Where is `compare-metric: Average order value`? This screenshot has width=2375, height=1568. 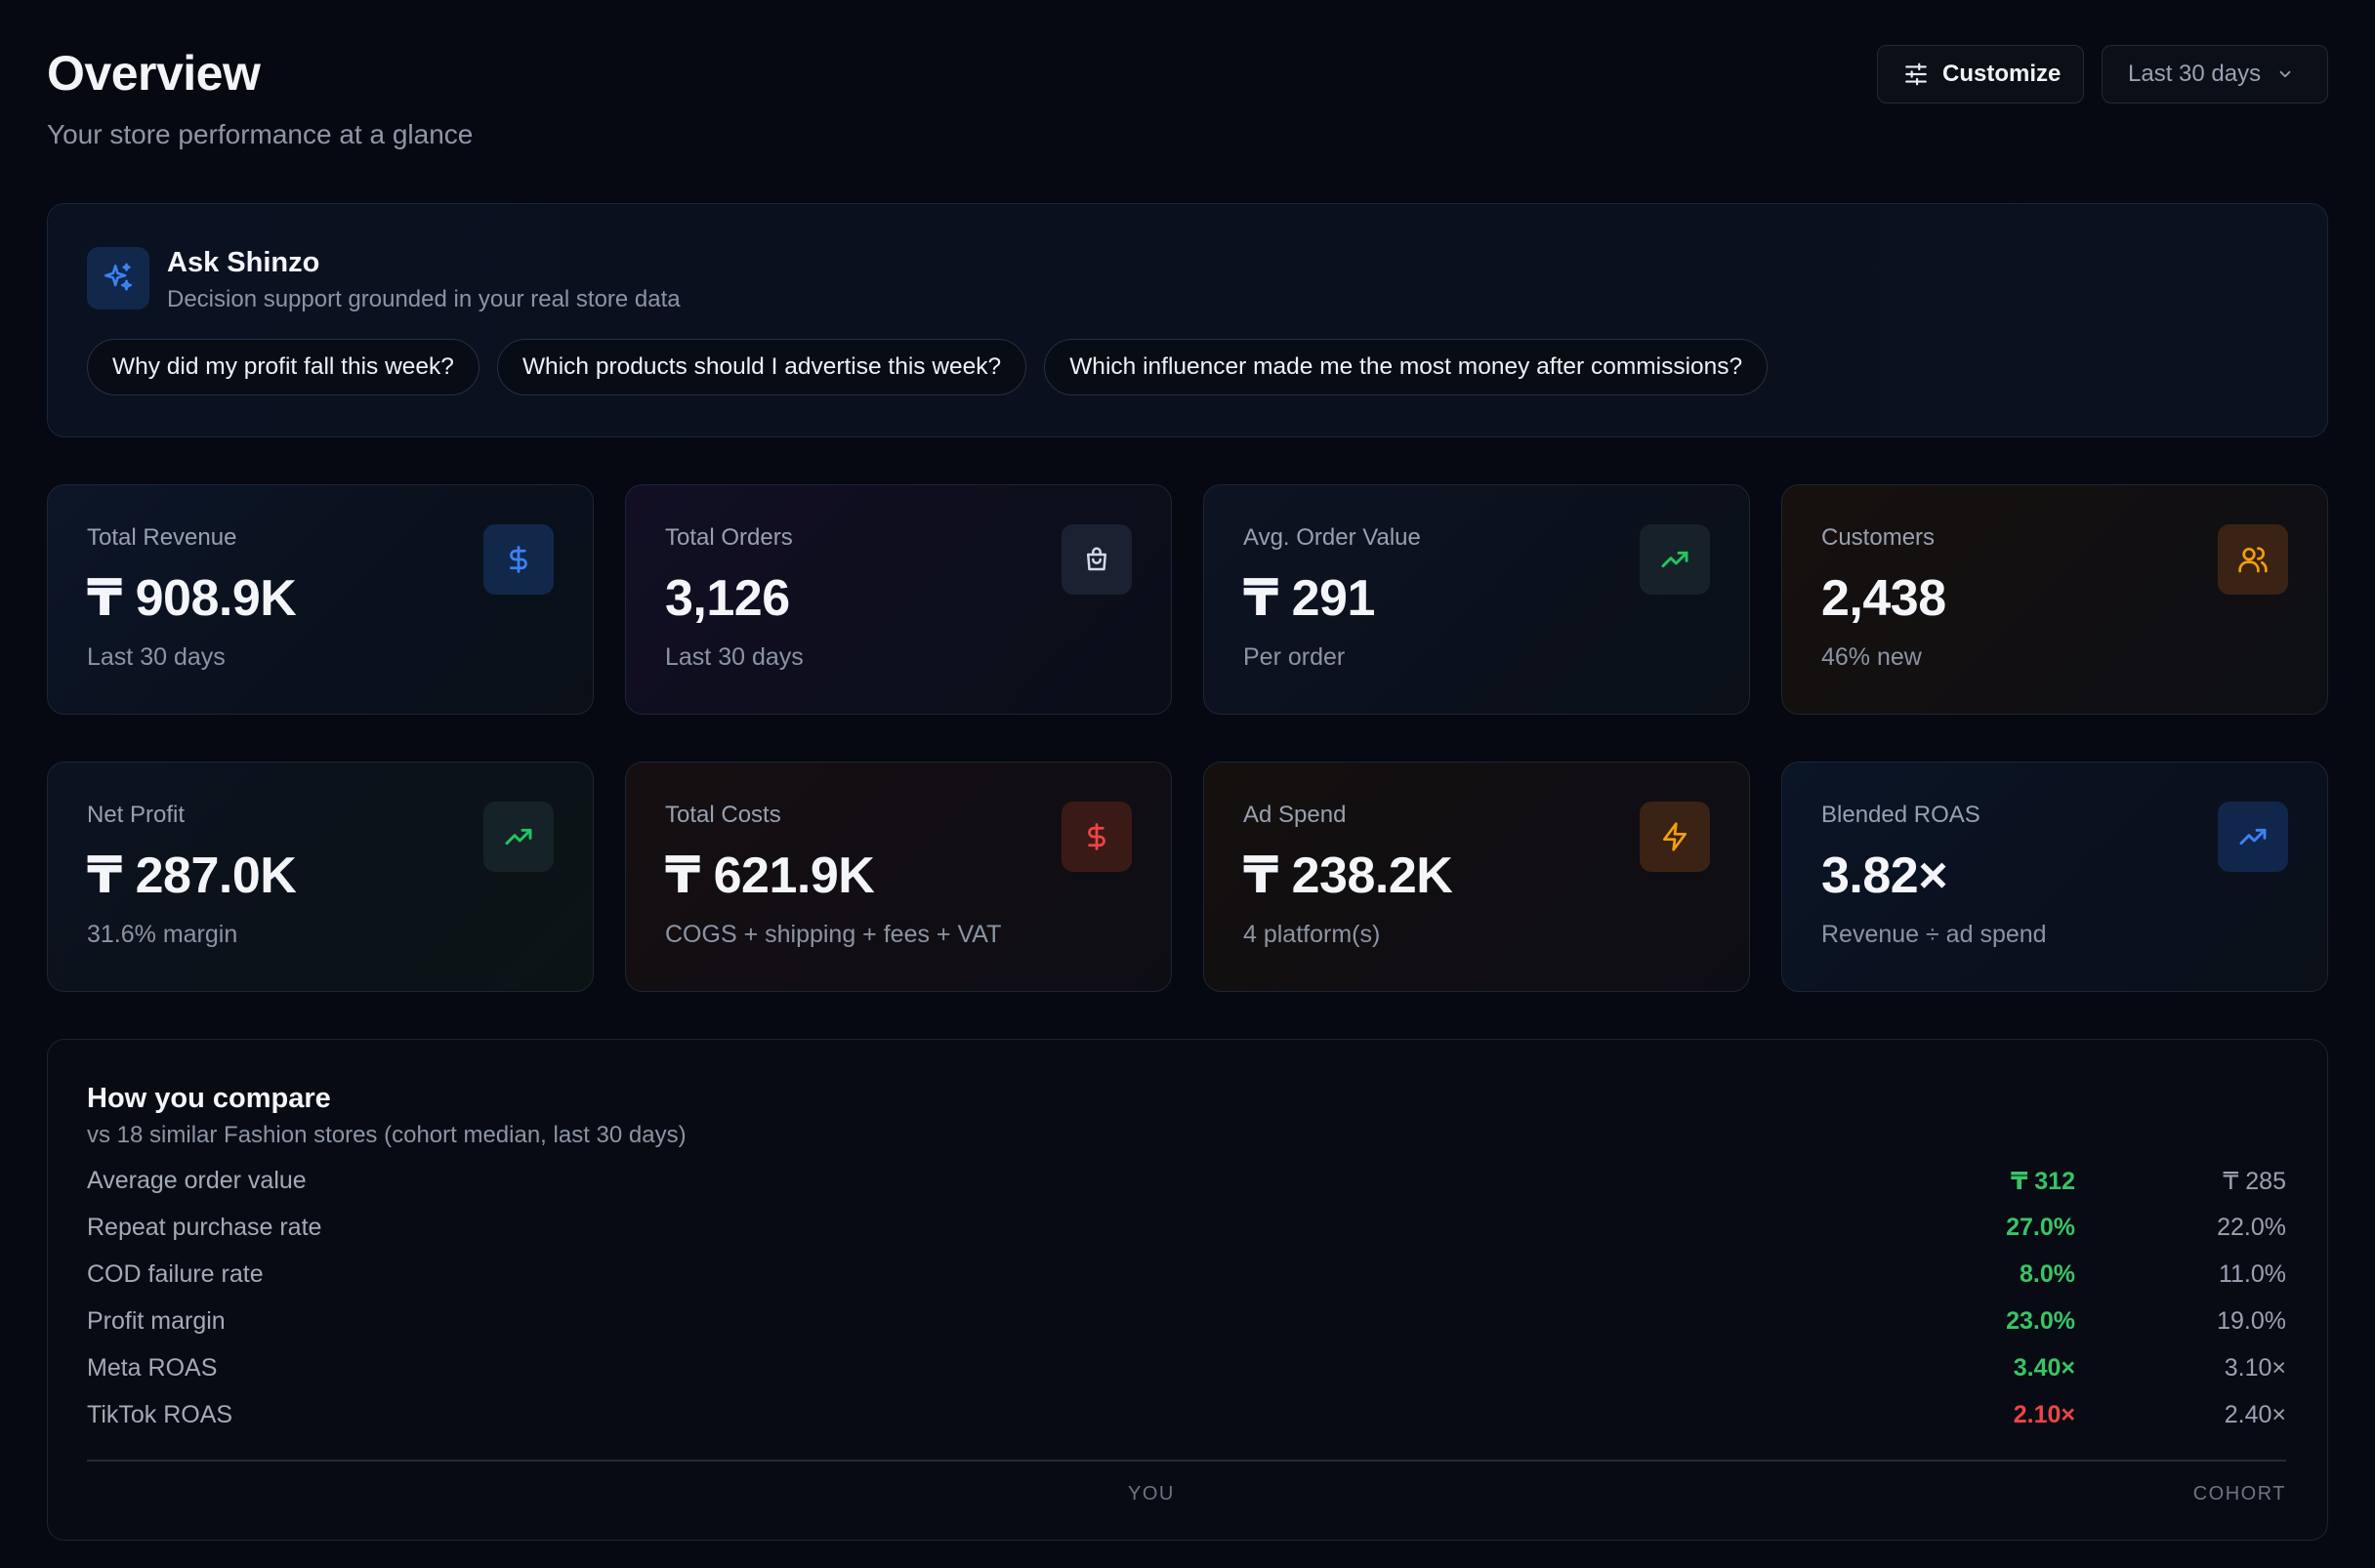
compare-metric: Average order value is located at coordinates (197, 1180).